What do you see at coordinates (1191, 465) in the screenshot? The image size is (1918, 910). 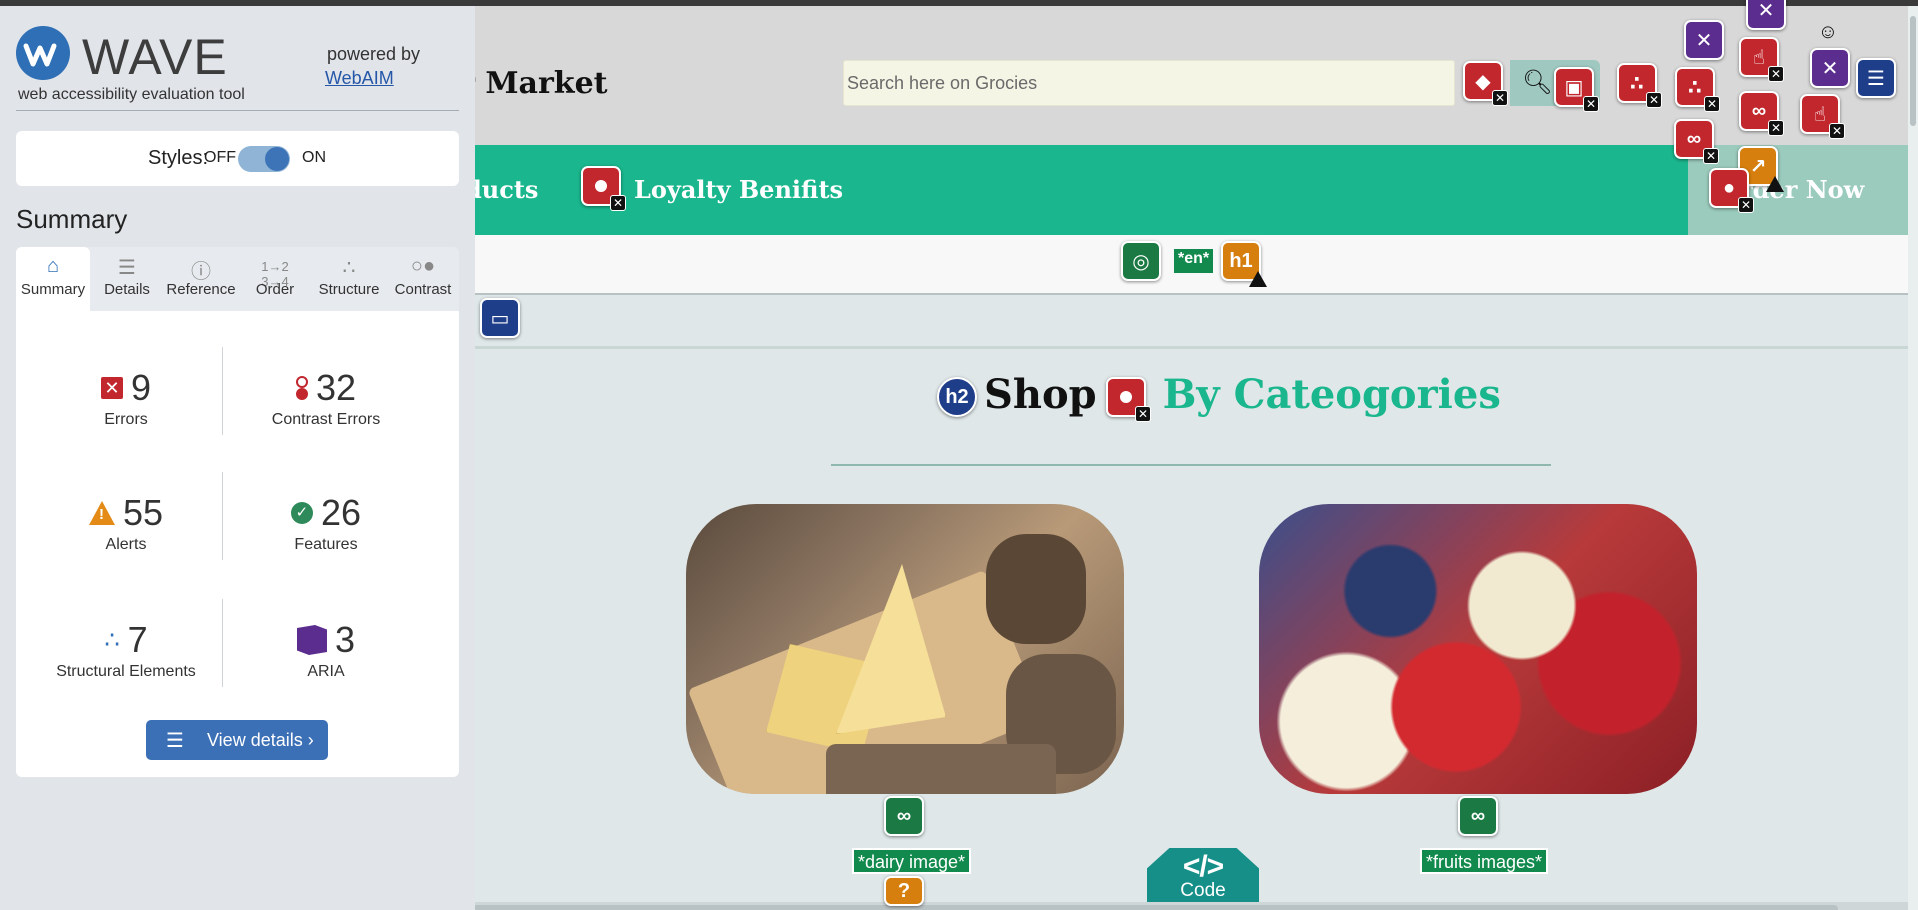 I see `heading-rule` at bounding box center [1191, 465].